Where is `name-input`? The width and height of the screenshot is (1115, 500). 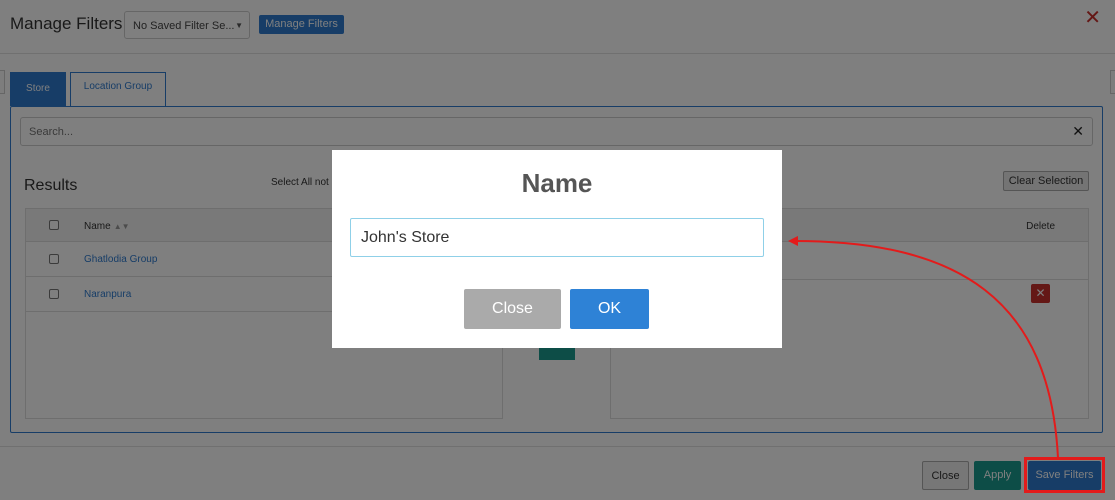
name-input is located at coordinates (557, 237).